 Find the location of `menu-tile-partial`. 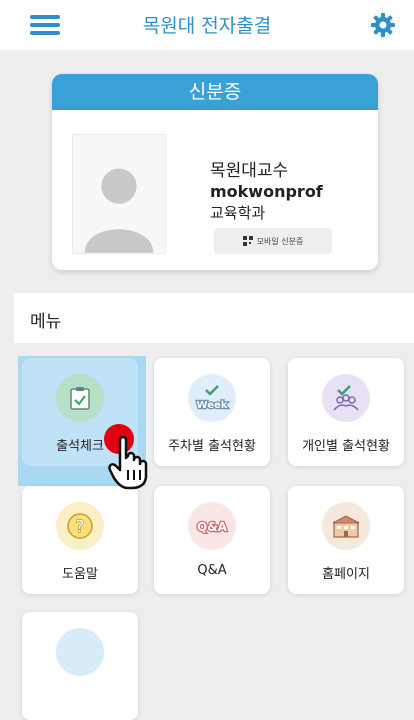

menu-tile-partial is located at coordinates (80, 666).